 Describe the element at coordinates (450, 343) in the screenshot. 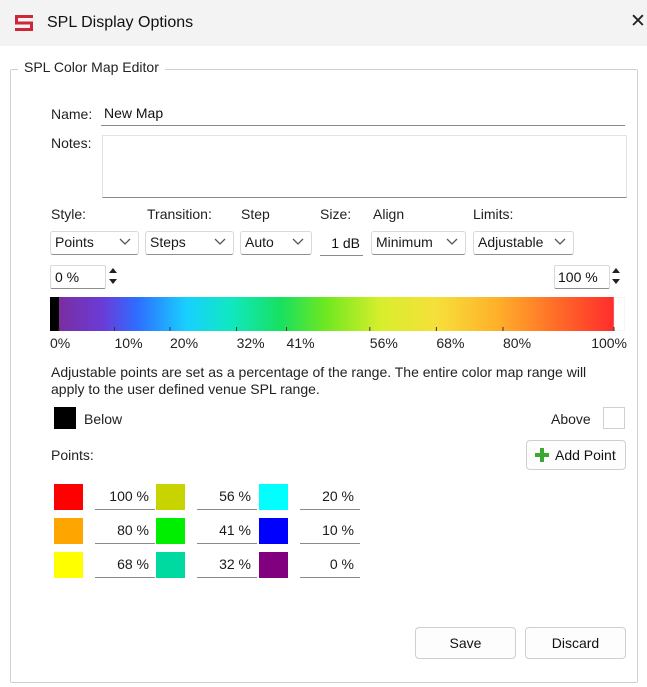

I see `gradient-tick-label: 68%` at that location.